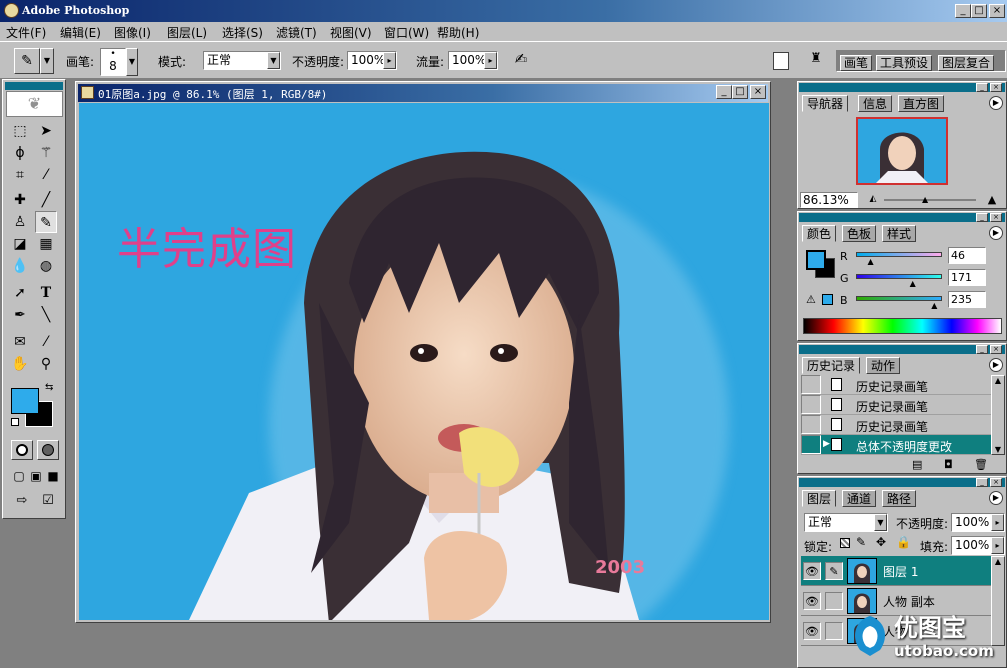  What do you see at coordinates (982, 87) in the screenshot?
I see `navigator-minimize-button: _` at bounding box center [982, 87].